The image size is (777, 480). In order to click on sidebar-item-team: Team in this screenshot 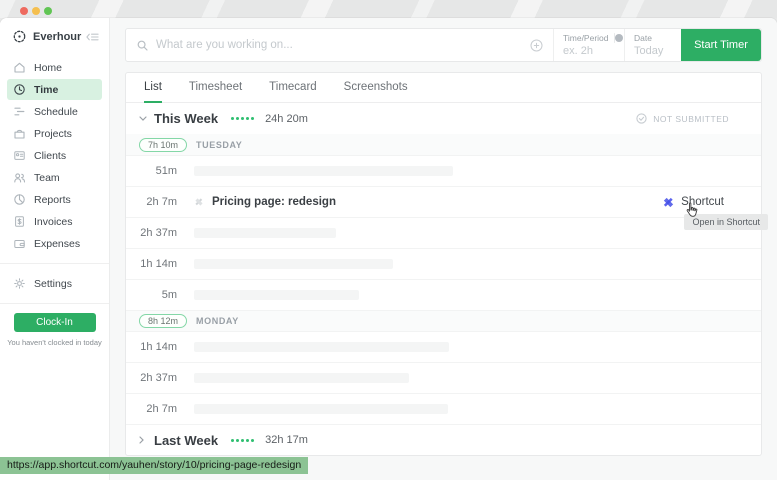, I will do `click(54, 177)`.